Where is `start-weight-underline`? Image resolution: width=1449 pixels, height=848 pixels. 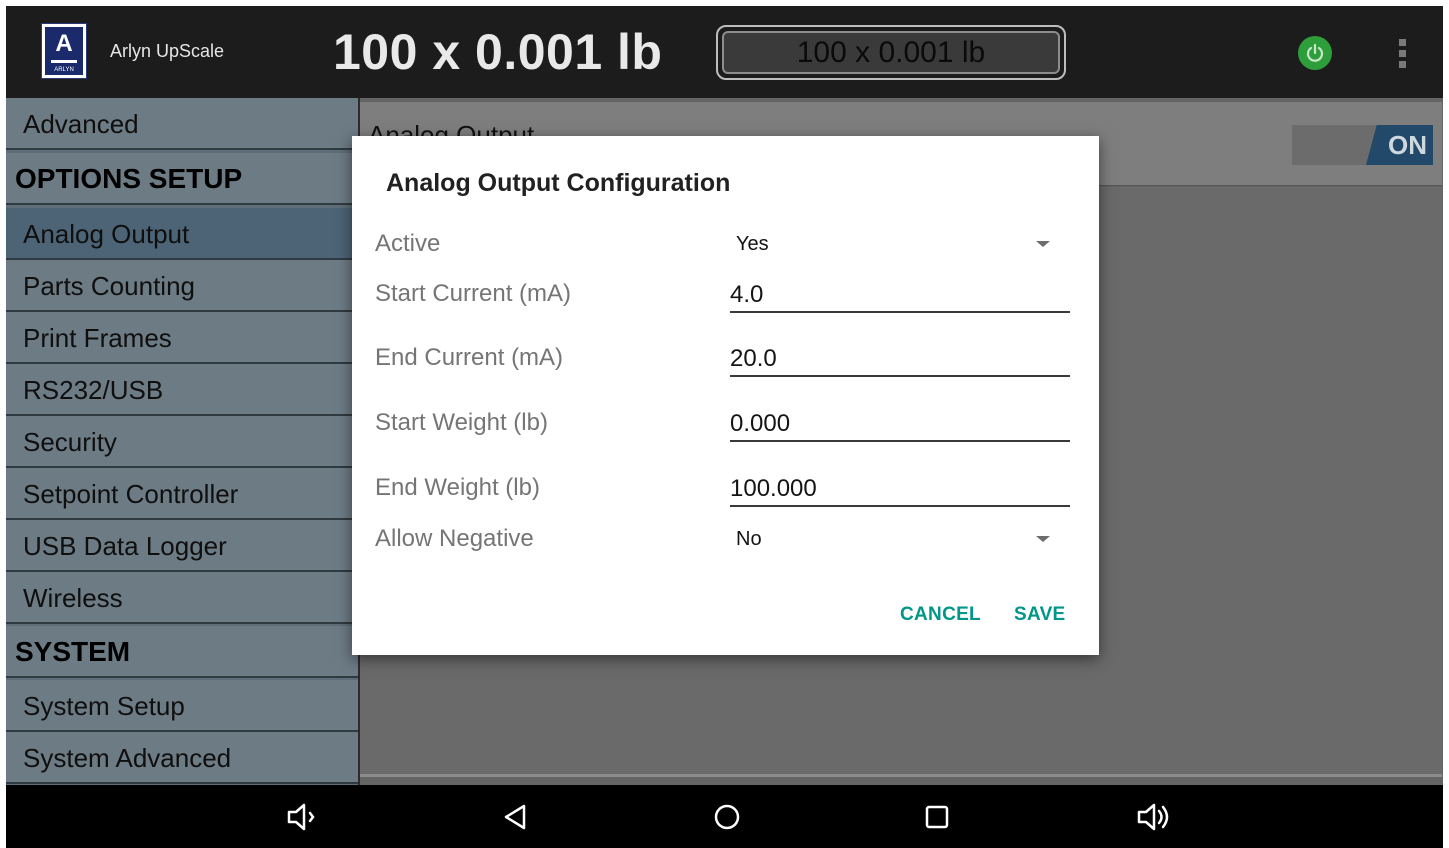 start-weight-underline is located at coordinates (900, 441).